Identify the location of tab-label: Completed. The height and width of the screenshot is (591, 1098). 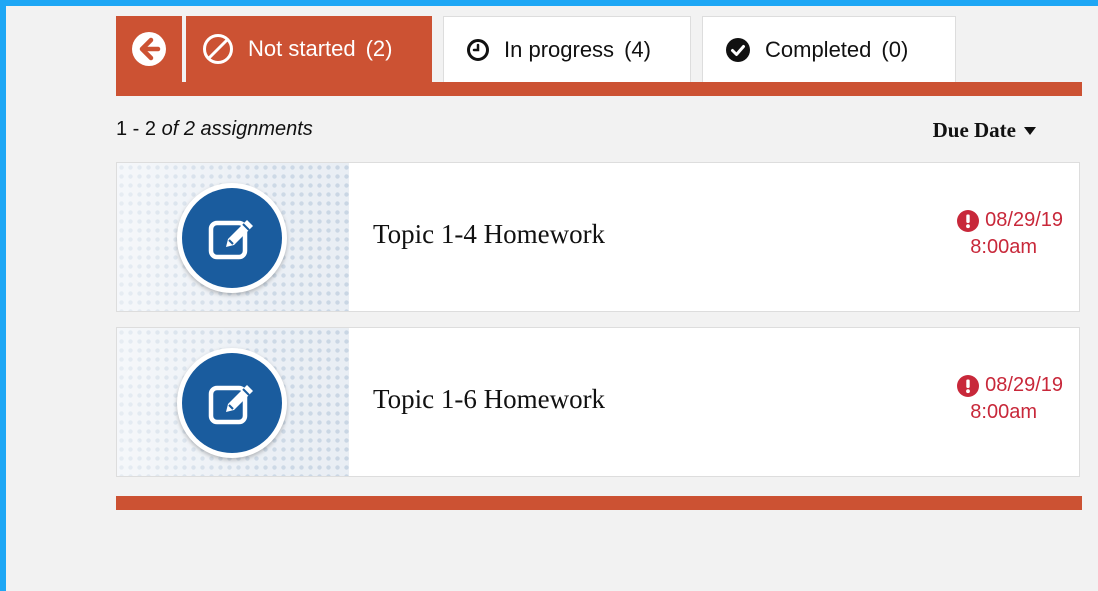
(818, 49).